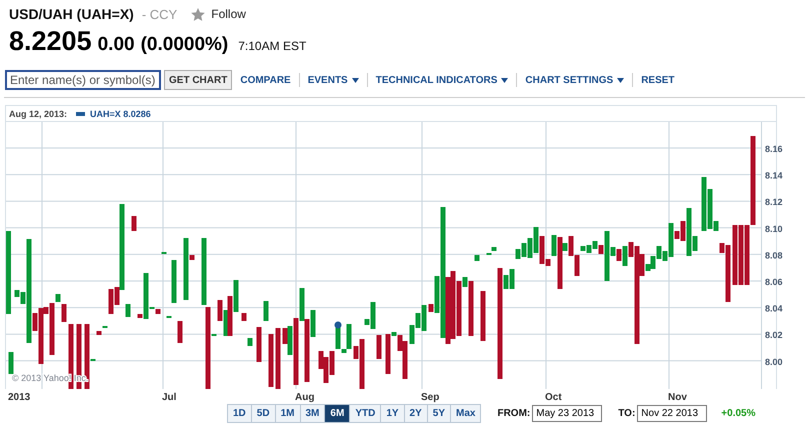 The height and width of the screenshot is (443, 809). What do you see at coordinates (553, 397) in the screenshot?
I see `x-axis-label: Oct` at bounding box center [553, 397].